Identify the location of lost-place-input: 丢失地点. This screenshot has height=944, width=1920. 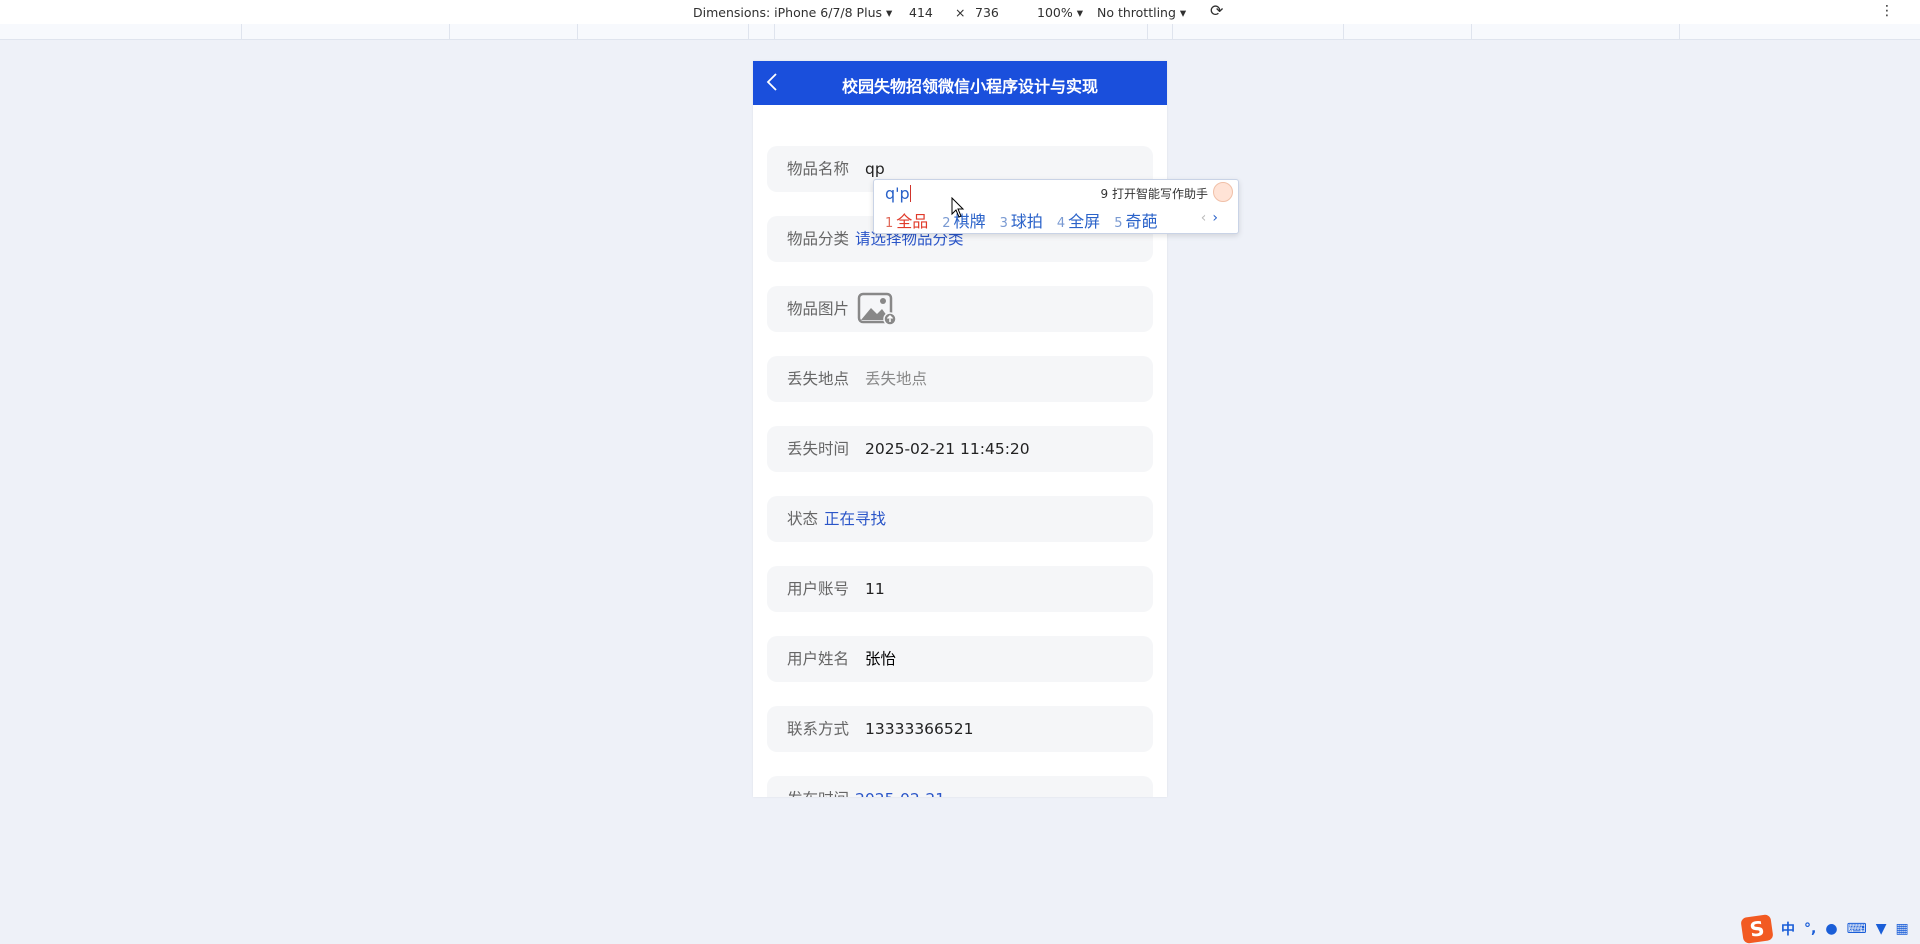
(896, 379).